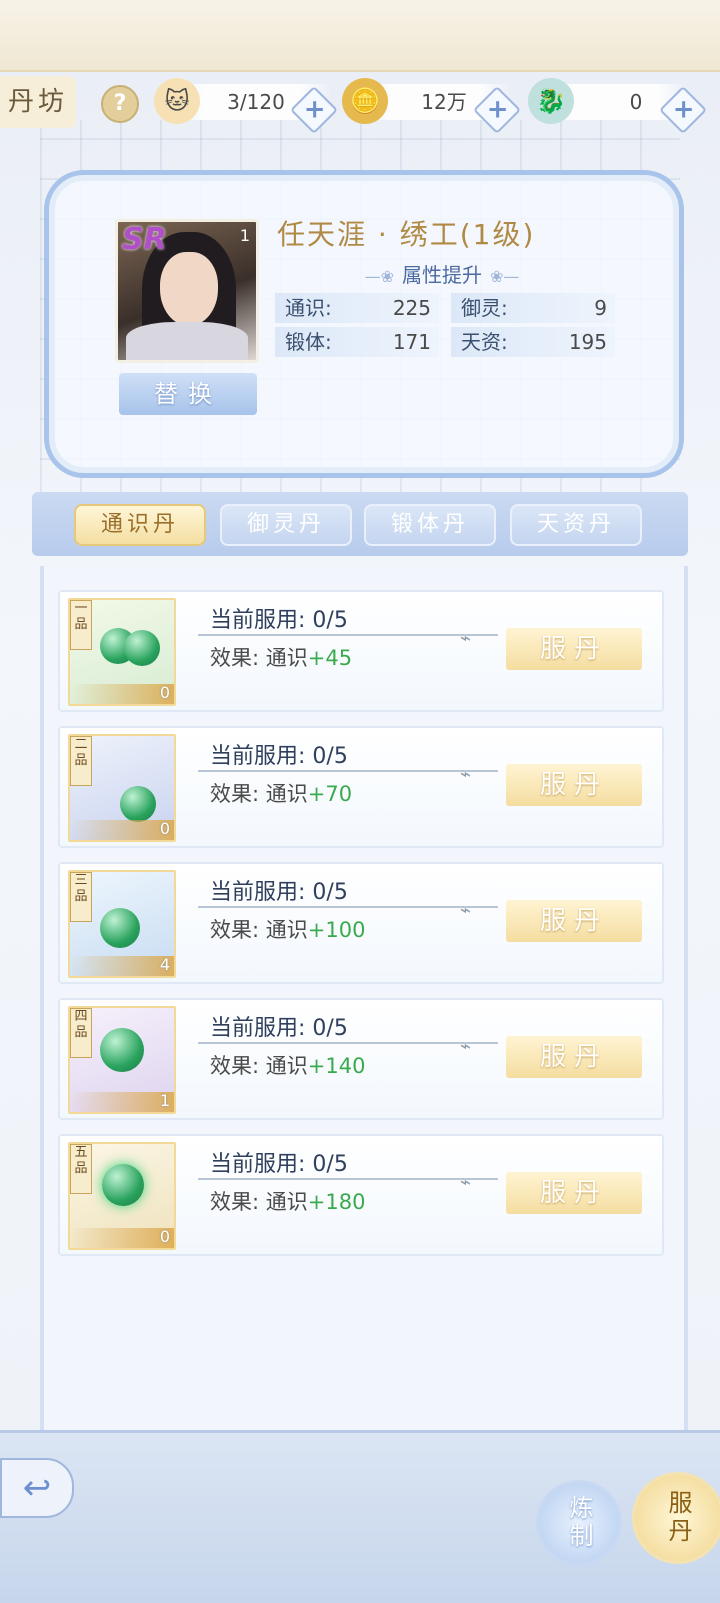  What do you see at coordinates (360, 524) in the screenshot?
I see `pill-type-tabs: 通识丹 御灵丹 锻体丹 天资丹` at bounding box center [360, 524].